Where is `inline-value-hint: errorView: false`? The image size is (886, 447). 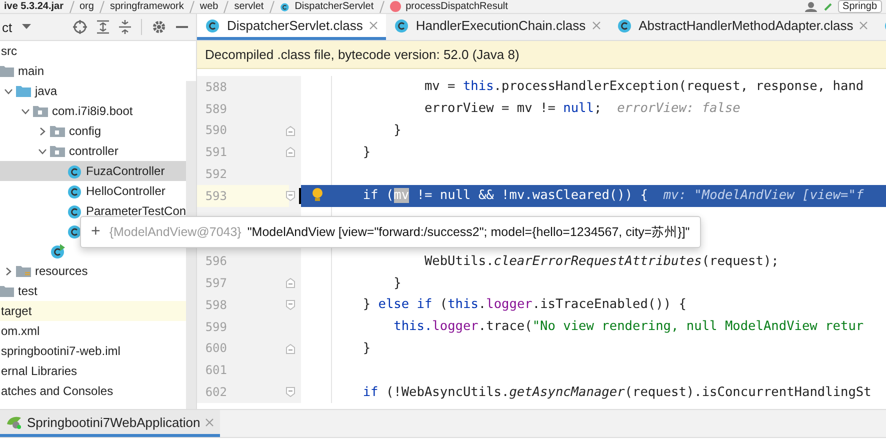
inline-value-hint: errorView: false is located at coordinates (678, 108).